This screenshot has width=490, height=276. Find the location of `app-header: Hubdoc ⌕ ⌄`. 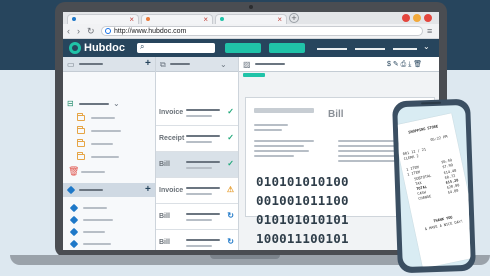

app-header: Hubdoc ⌕ ⌄ is located at coordinates (251, 48).